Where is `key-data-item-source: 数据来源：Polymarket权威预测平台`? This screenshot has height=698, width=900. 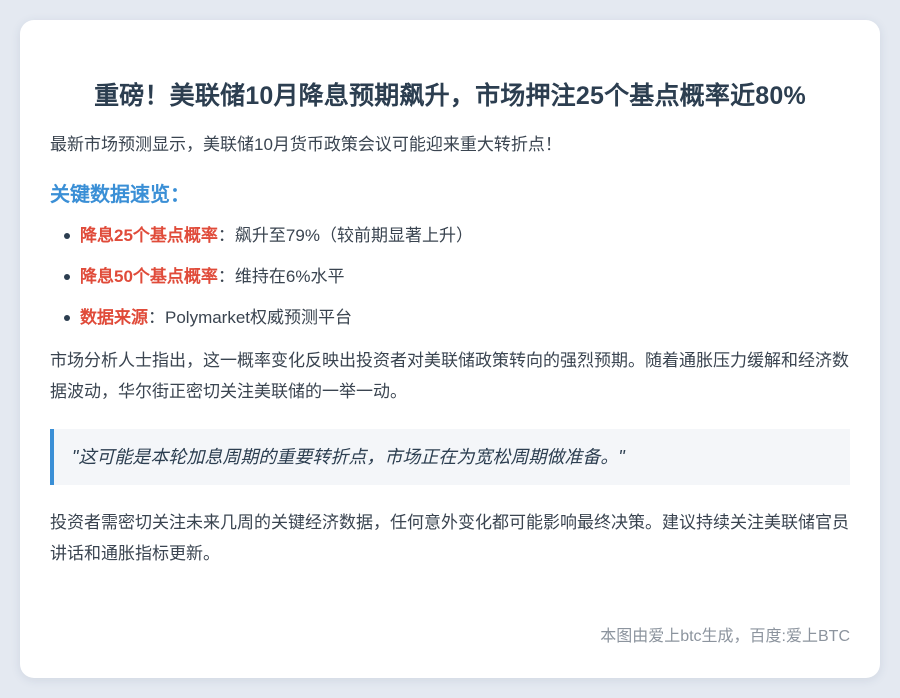
key-data-item-source: 数据来源：Polymarket权威预测平台 is located at coordinates (457, 318).